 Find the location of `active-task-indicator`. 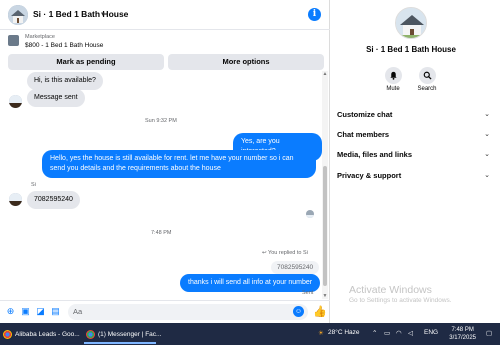

active-task-indicator is located at coordinates (120, 343).